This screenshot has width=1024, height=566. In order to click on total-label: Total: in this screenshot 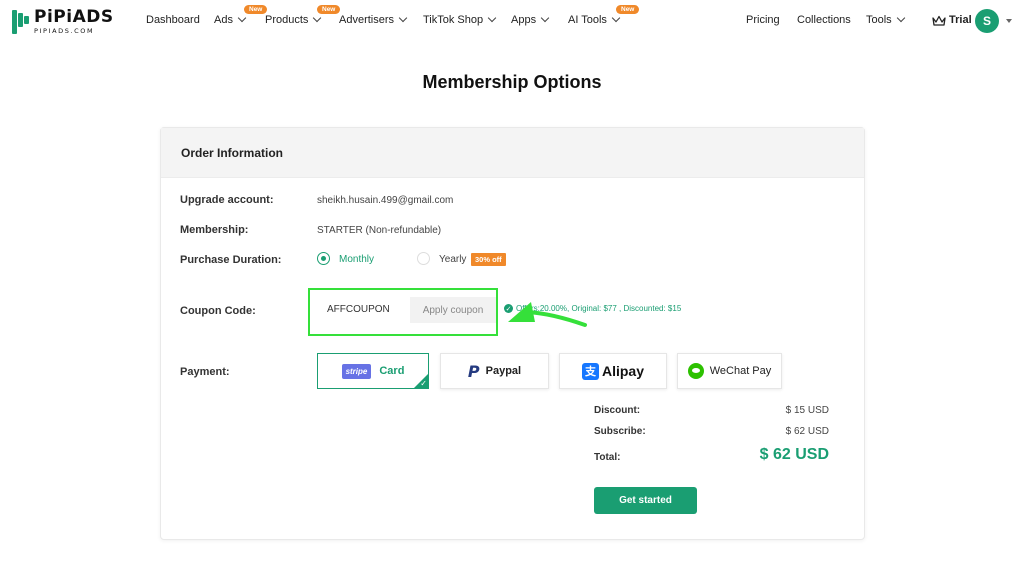, I will do `click(607, 457)`.